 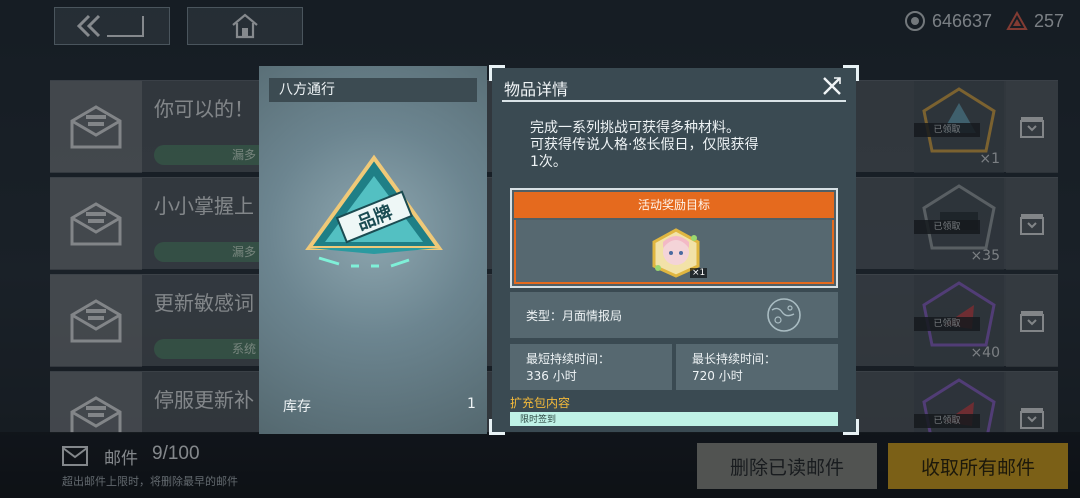 I want to click on type-label: 类型：月面情报局, so click(x=574, y=316).